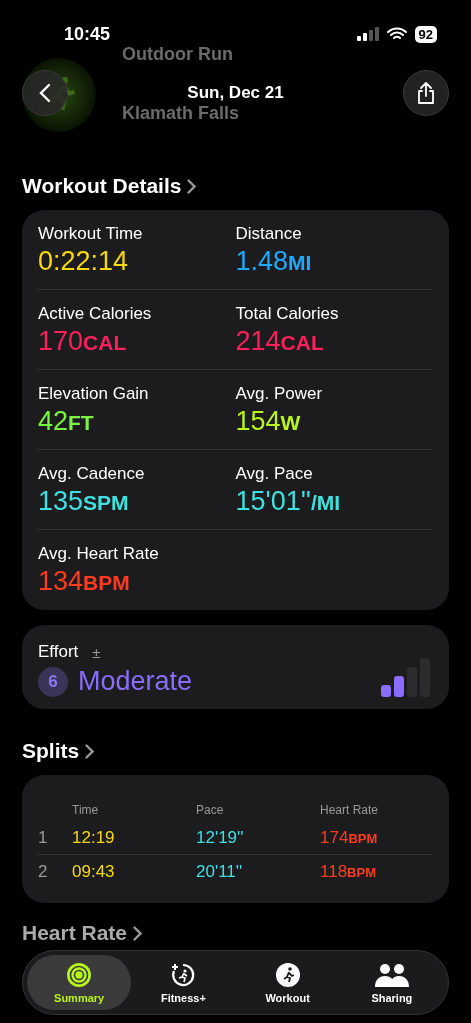  I want to click on metric-label: Avg. Power, so click(279, 394).